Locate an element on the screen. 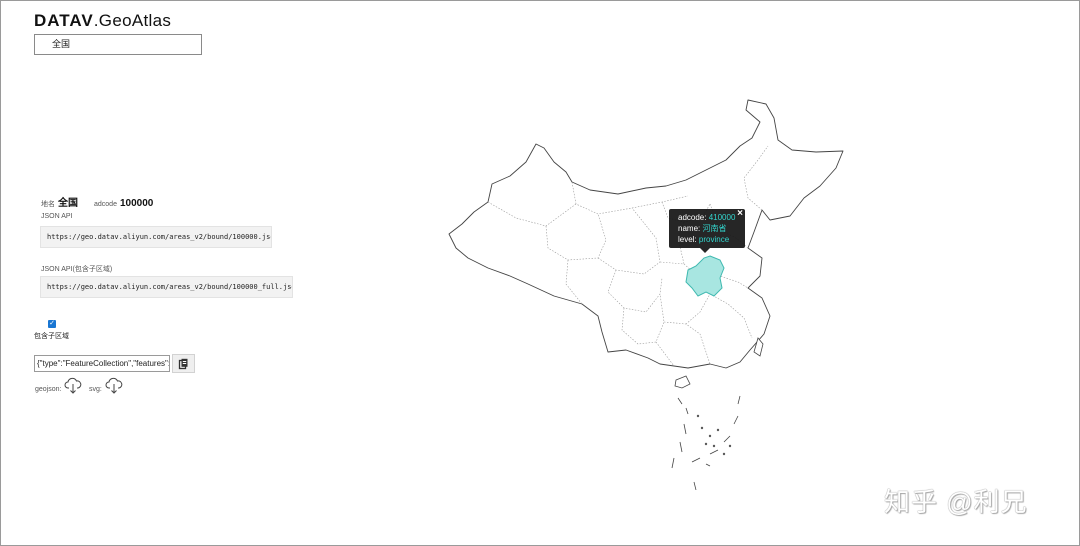 The height and width of the screenshot is (546, 1080). svg-download-label: svg: is located at coordinates (95, 389).